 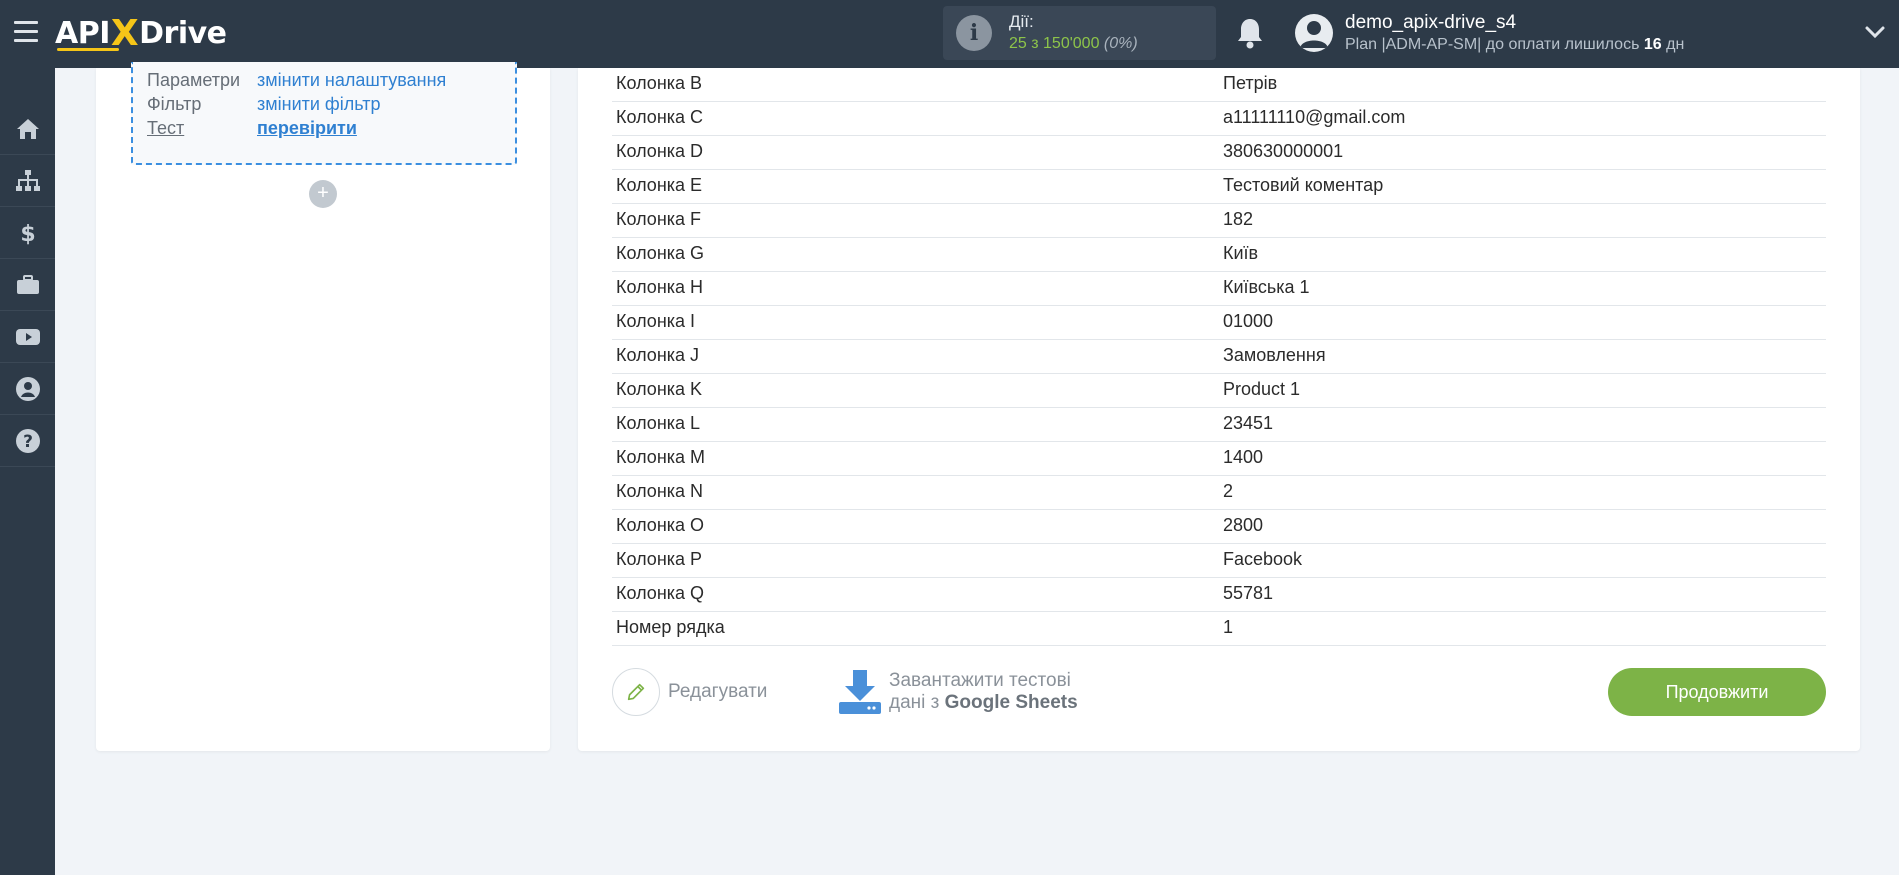 I want to click on sidebar-item-connections, so click(x=27, y=181).